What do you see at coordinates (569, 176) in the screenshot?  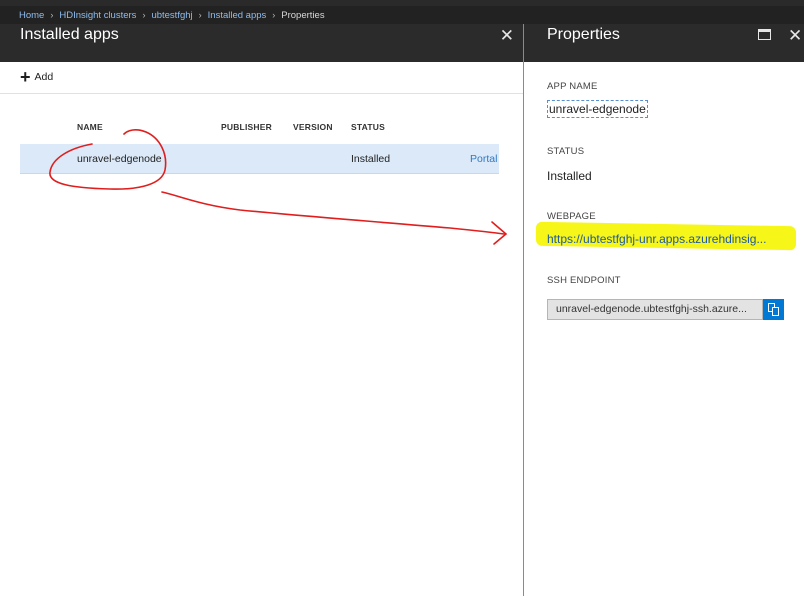 I see `status-value: Installed` at bounding box center [569, 176].